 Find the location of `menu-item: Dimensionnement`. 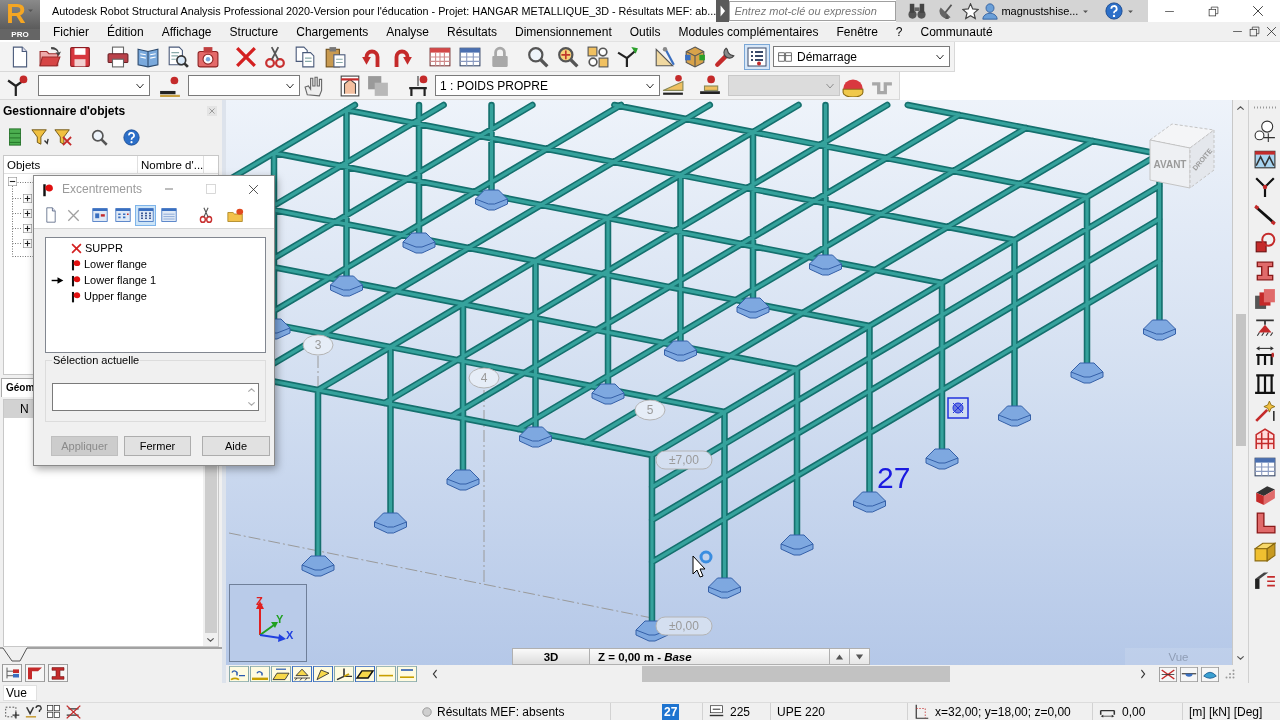

menu-item: Dimensionnement is located at coordinates (563, 31).